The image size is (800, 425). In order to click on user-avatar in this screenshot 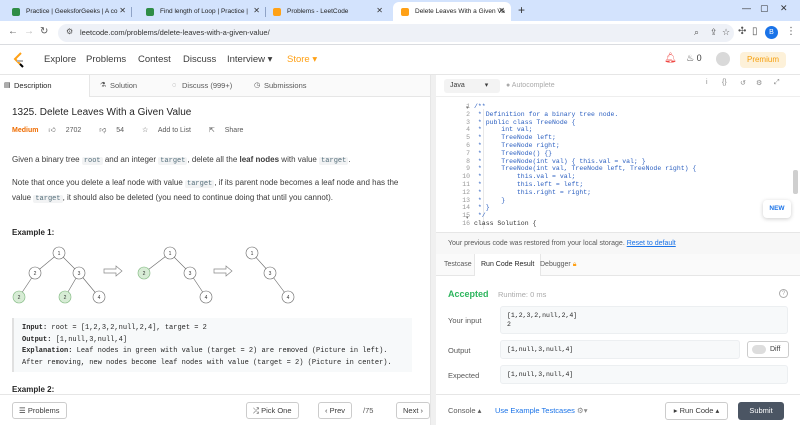, I will do `click(723, 59)`.